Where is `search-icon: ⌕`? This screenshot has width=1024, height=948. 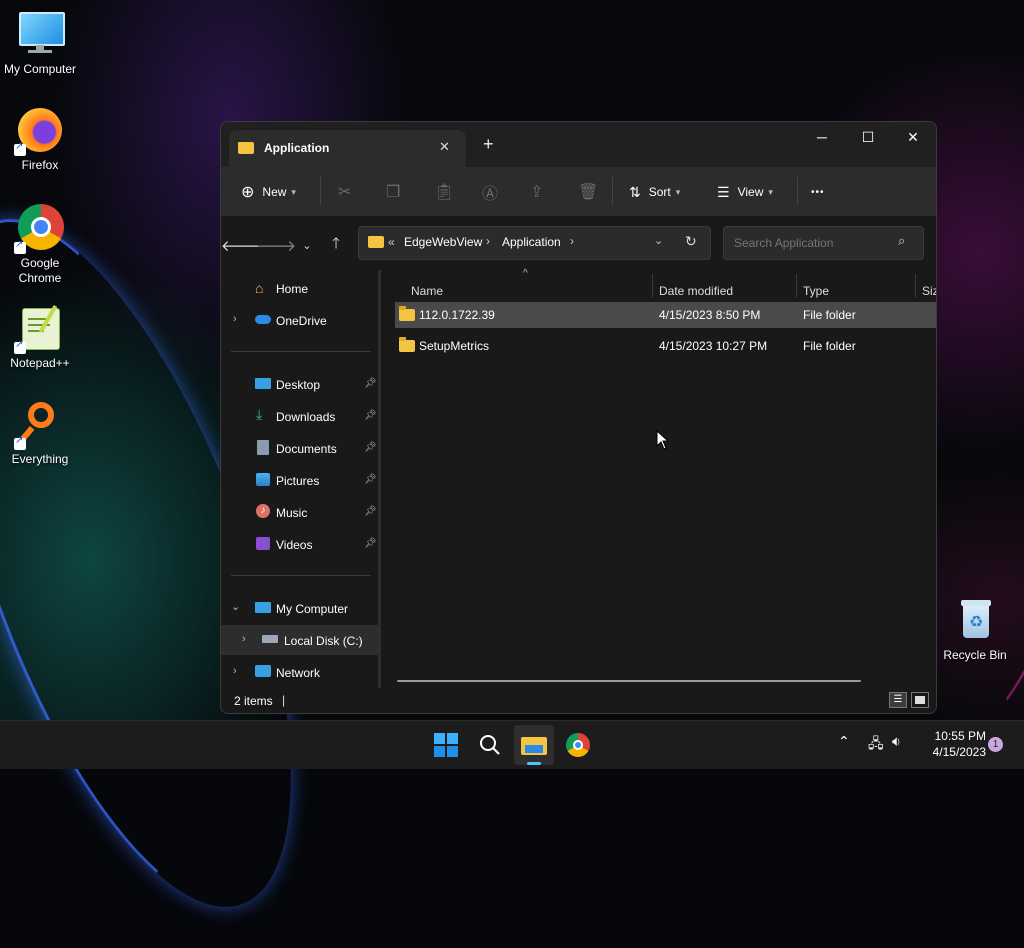
search-icon: ⌕ is located at coordinates (901, 241).